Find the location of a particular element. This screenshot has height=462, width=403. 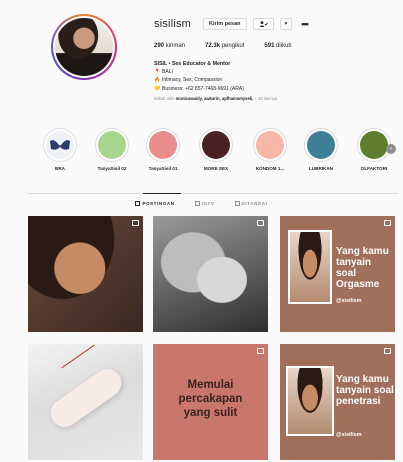

profile-username: sisilism is located at coordinates (173, 24).